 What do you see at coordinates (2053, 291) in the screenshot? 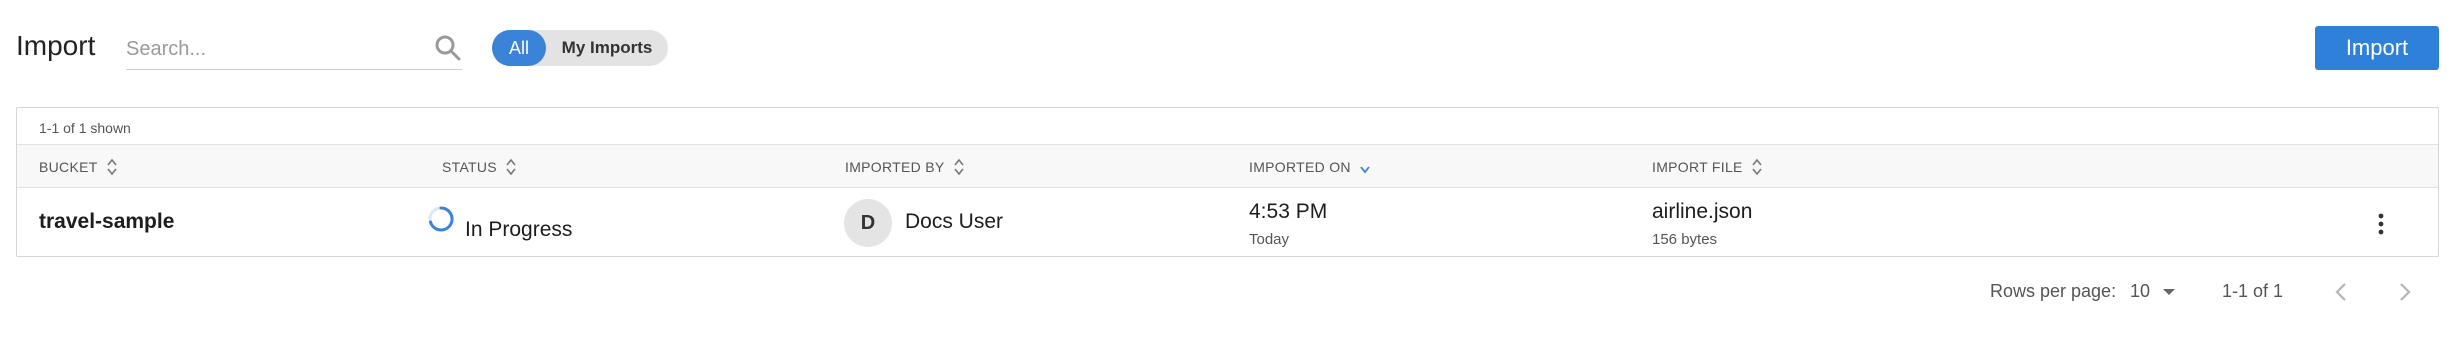
I see `rows-per-page-label: Rows per page:` at bounding box center [2053, 291].